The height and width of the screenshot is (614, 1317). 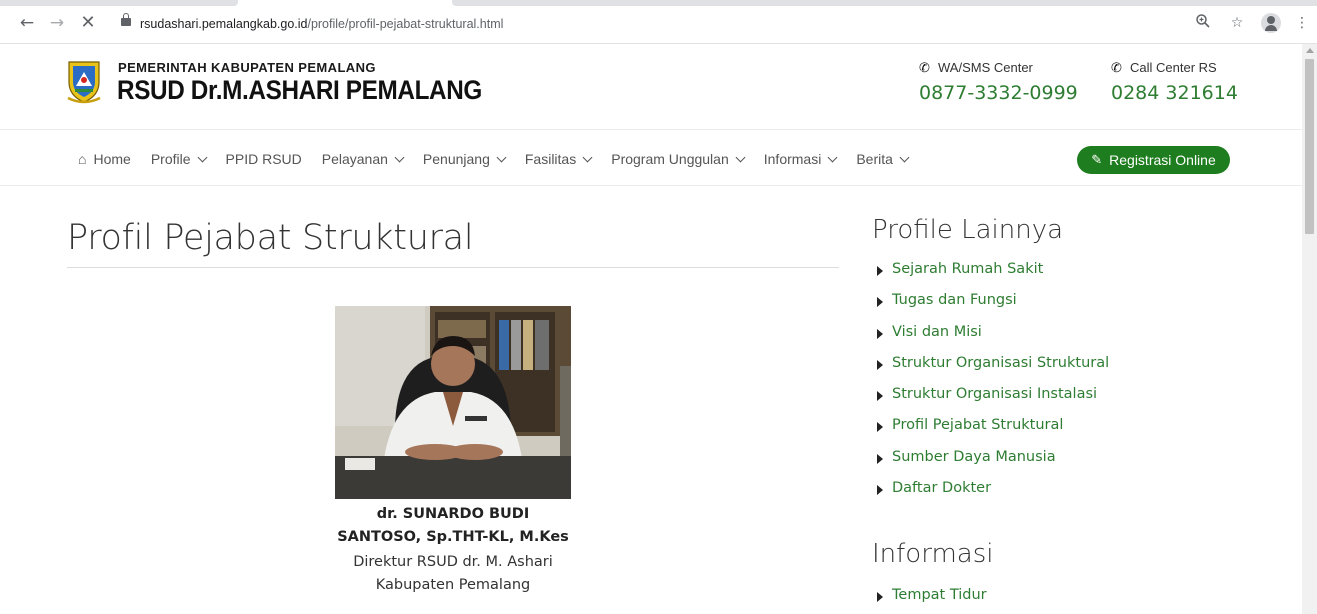 What do you see at coordinates (1237, 23) in the screenshot?
I see `star-icon: ☆` at bounding box center [1237, 23].